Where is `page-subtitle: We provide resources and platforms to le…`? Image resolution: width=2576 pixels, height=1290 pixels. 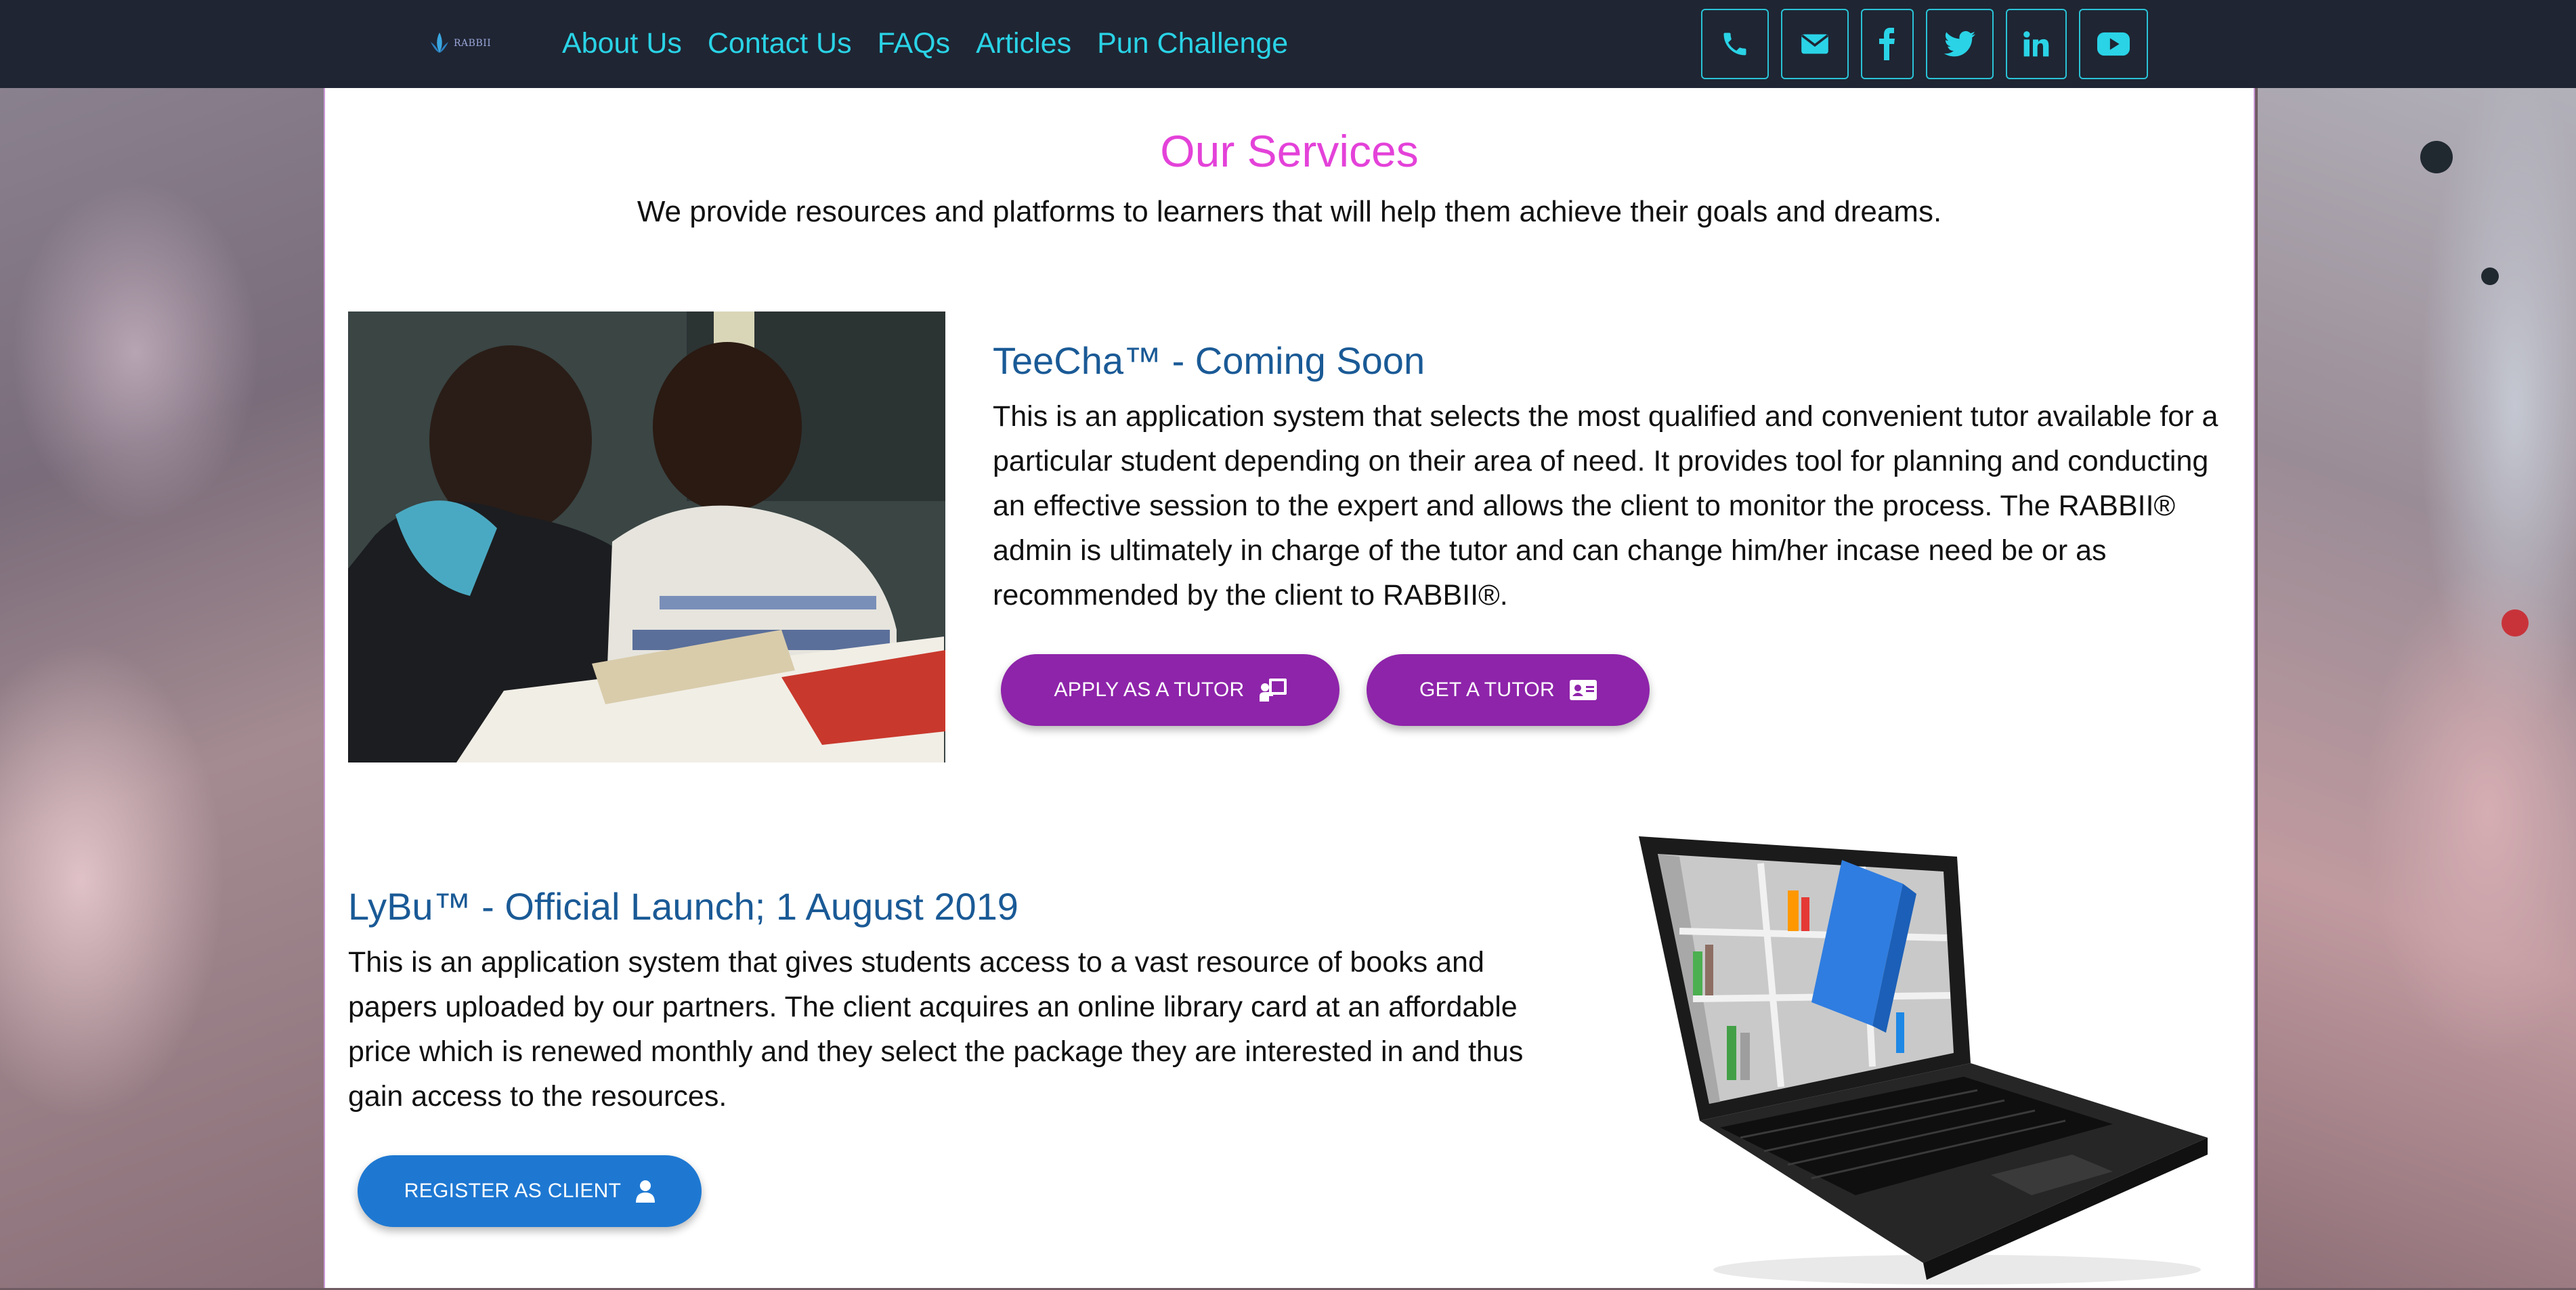 page-subtitle: We provide resources and platforms to le… is located at coordinates (1289, 211).